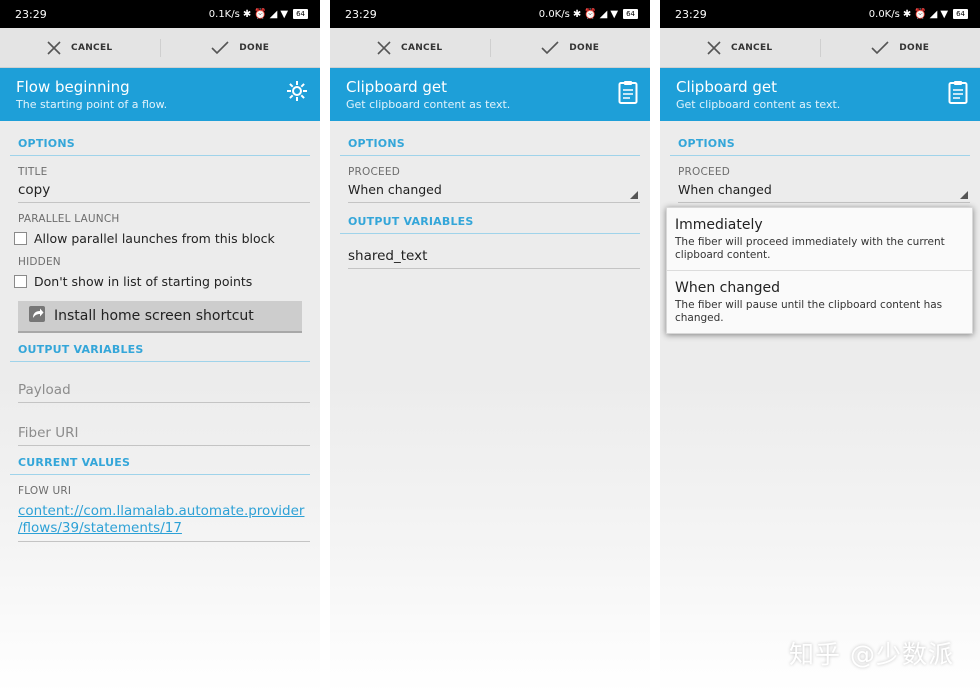  What do you see at coordinates (871, 654) in the screenshot?
I see `watermark: 知乎 @少数派` at bounding box center [871, 654].